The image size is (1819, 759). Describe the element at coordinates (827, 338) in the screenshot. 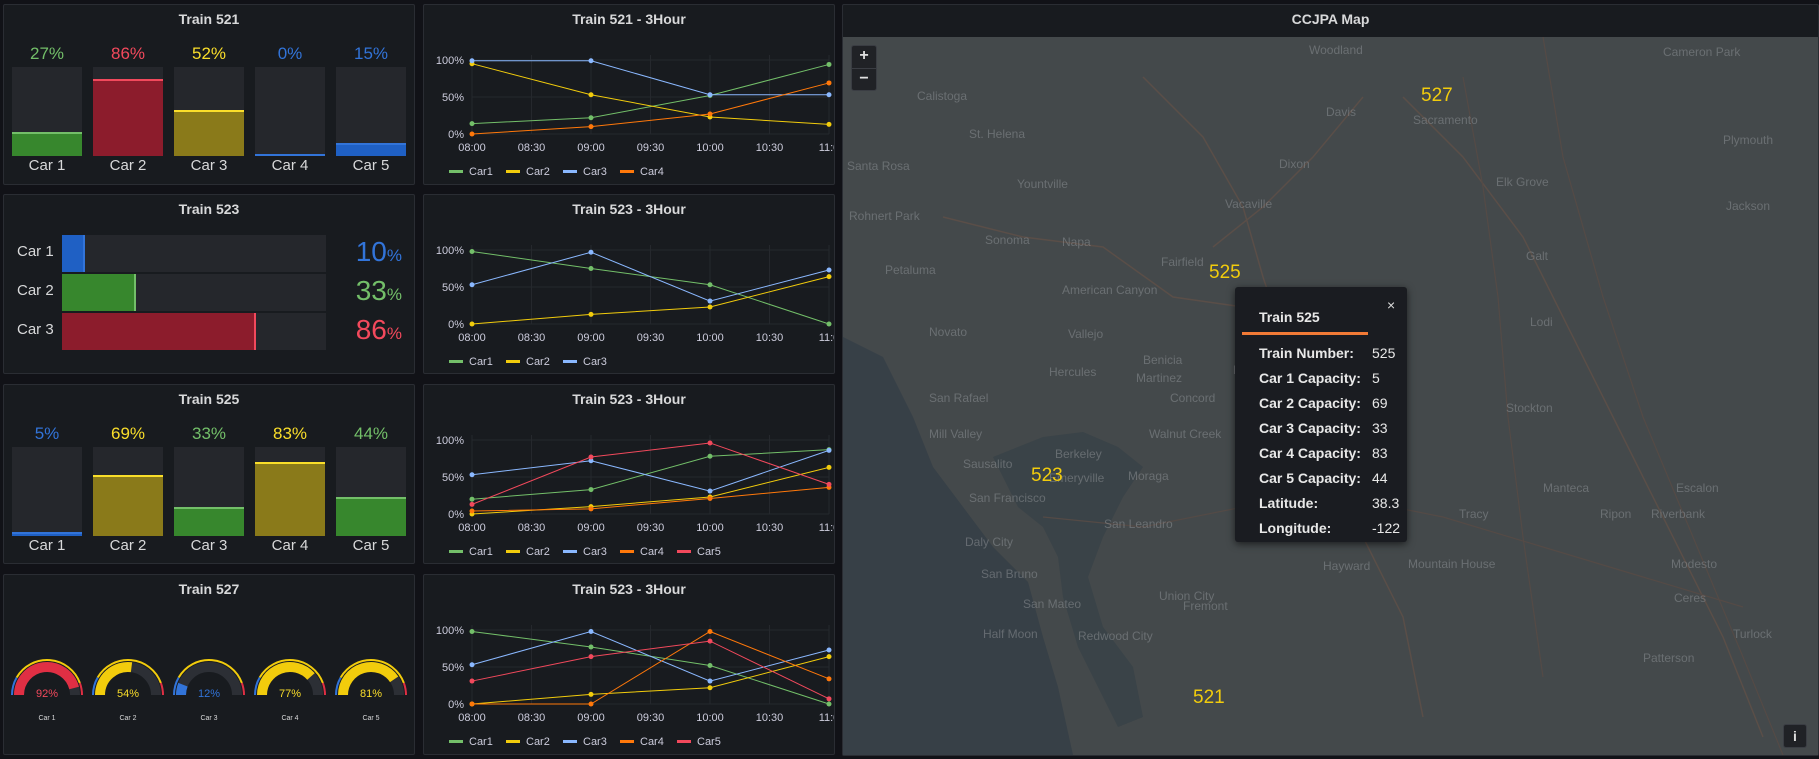

I see `x-tick-label: 11:0` at that location.